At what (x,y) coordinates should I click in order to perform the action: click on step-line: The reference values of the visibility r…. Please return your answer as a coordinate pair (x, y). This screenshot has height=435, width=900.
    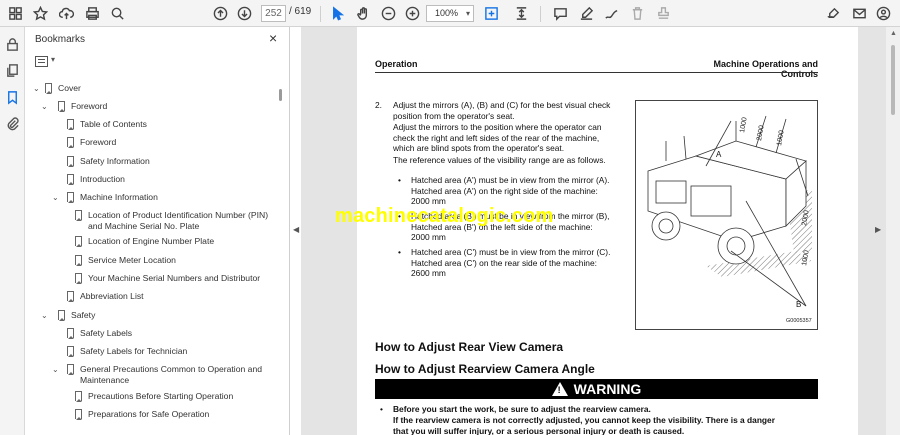
    Looking at the image, I should click on (499, 159).